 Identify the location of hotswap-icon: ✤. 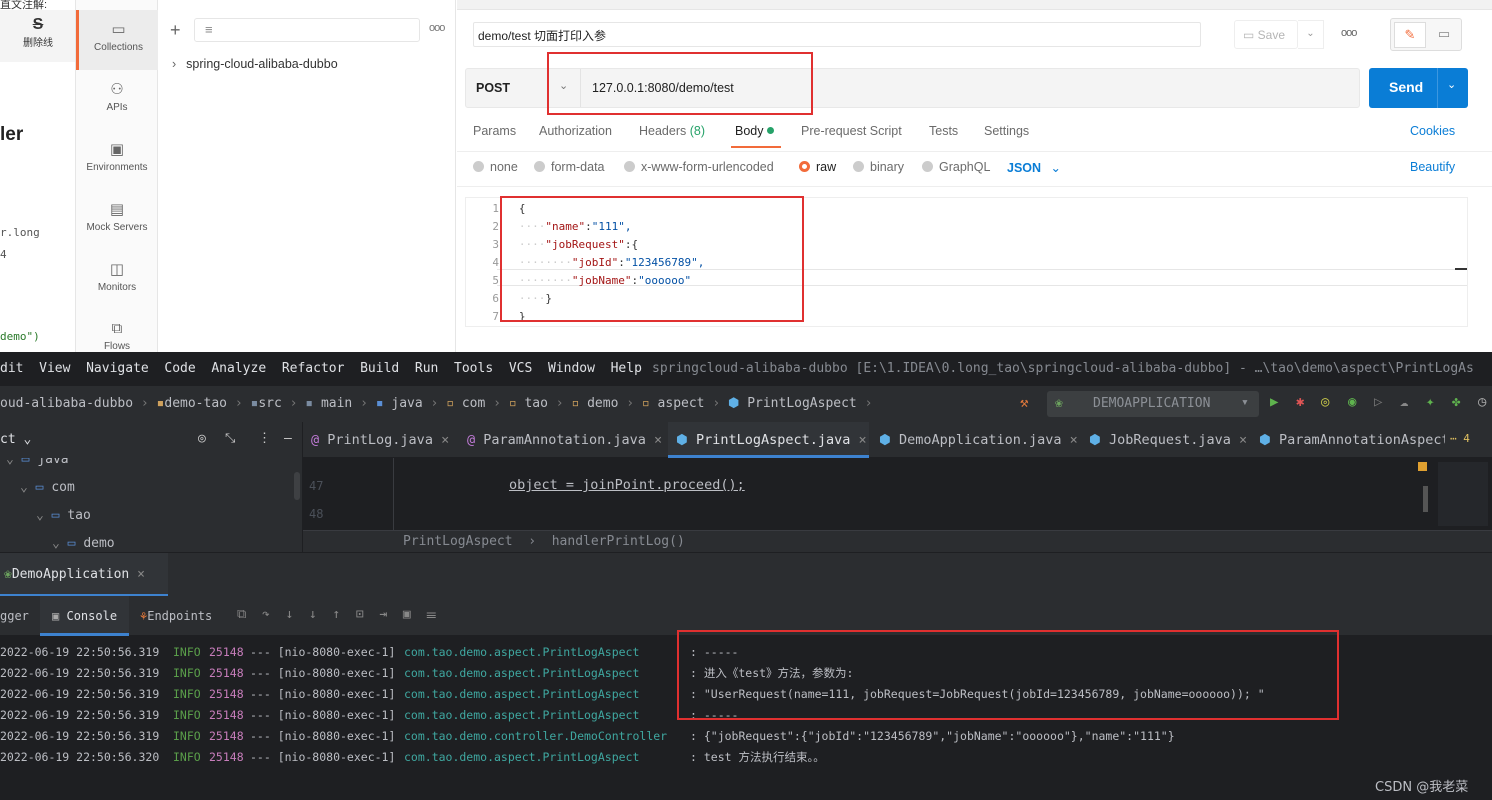
(1456, 402).